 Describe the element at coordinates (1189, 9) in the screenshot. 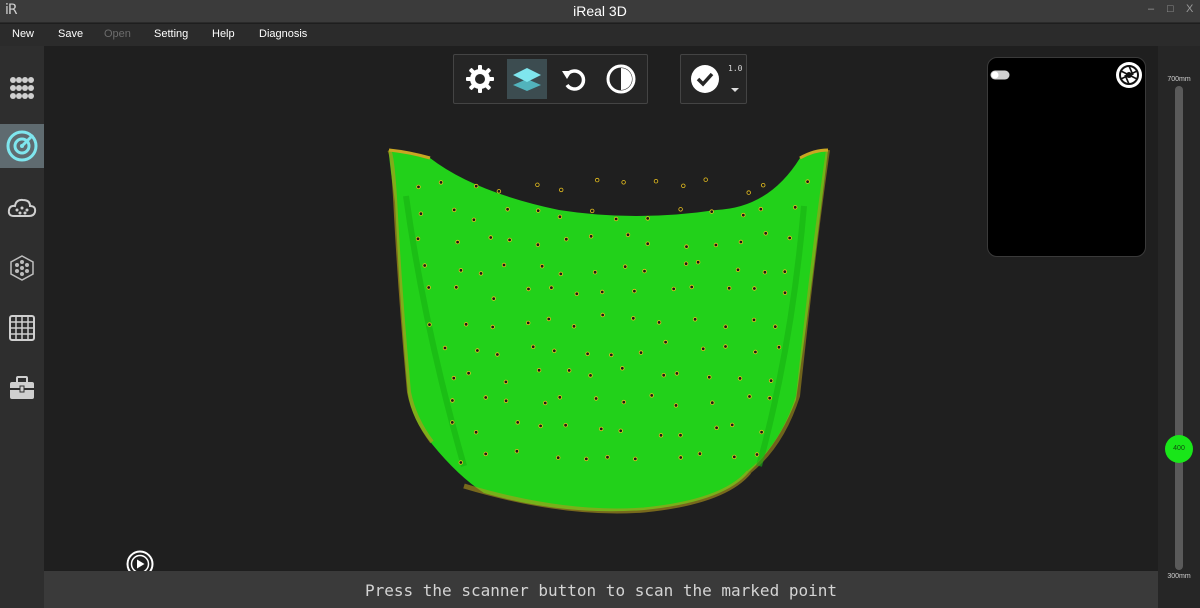

I see `close-button: X` at that location.